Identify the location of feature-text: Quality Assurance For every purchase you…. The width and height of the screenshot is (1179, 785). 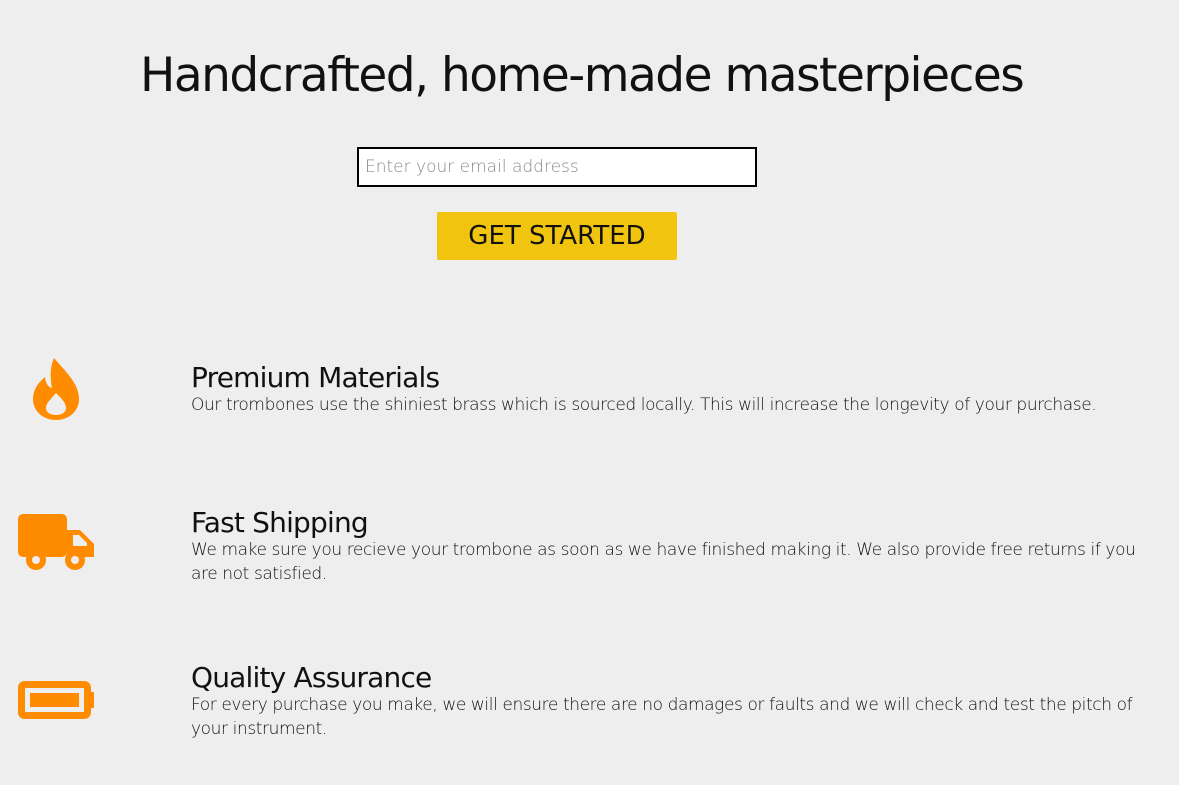
(677, 702).